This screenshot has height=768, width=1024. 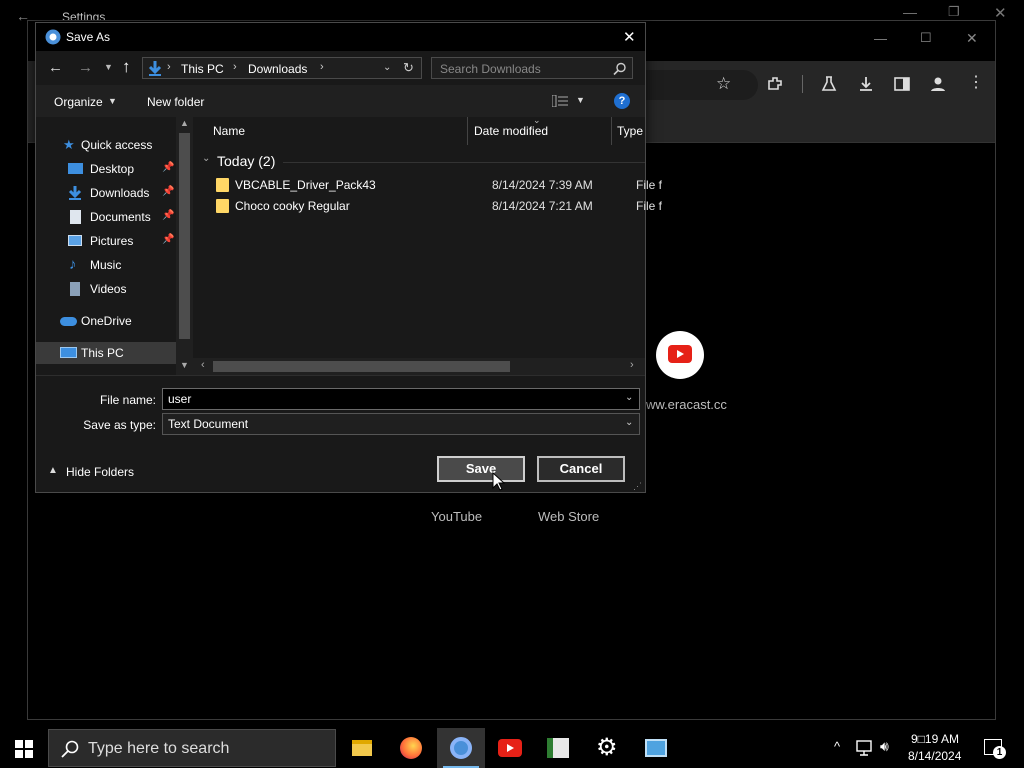 What do you see at coordinates (361, 366) in the screenshot?
I see `horizontal-scroll-thumb` at bounding box center [361, 366].